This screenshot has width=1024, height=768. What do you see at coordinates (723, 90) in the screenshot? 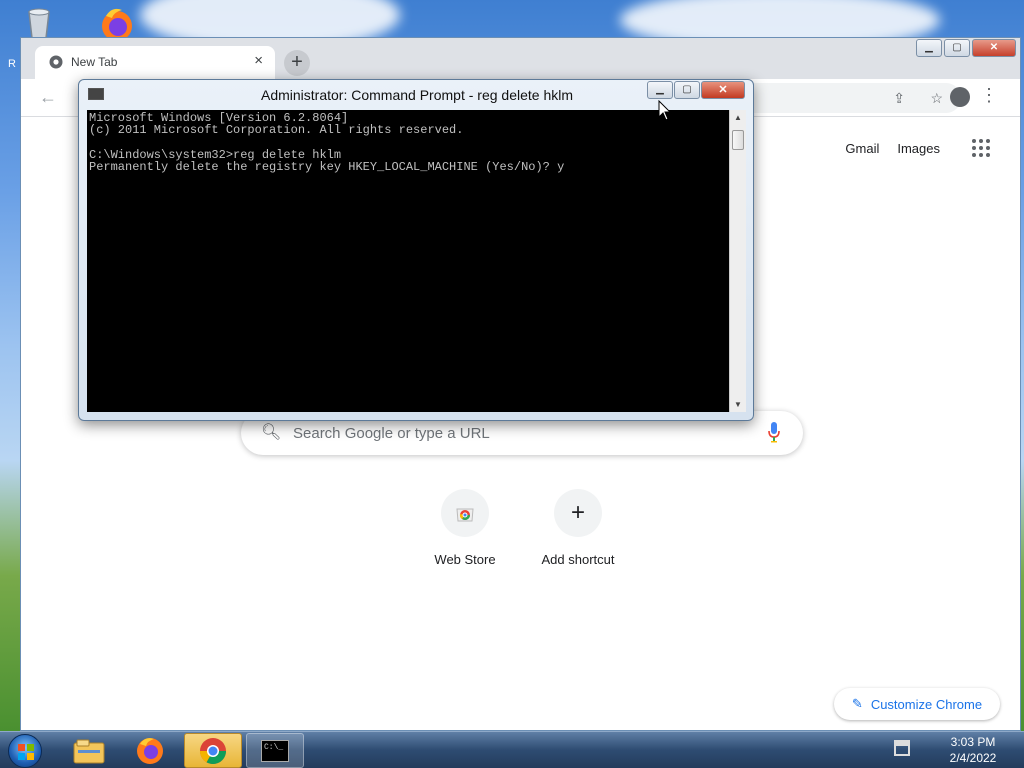
I see `cmd-close-button: ✕` at bounding box center [723, 90].